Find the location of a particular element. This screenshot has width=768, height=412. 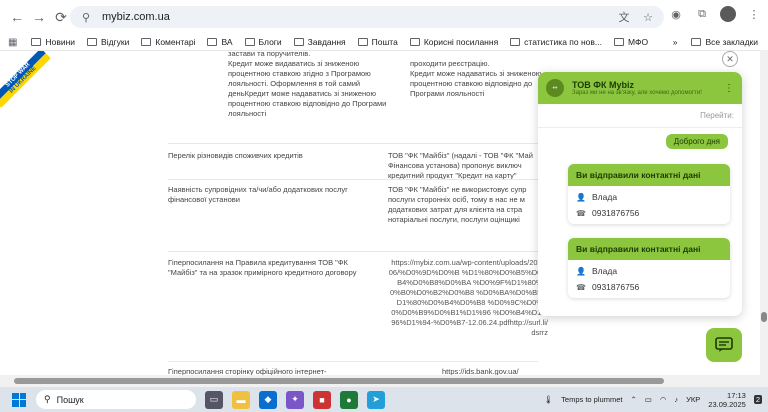

bookmark-item: Коментарі is located at coordinates (168, 42).